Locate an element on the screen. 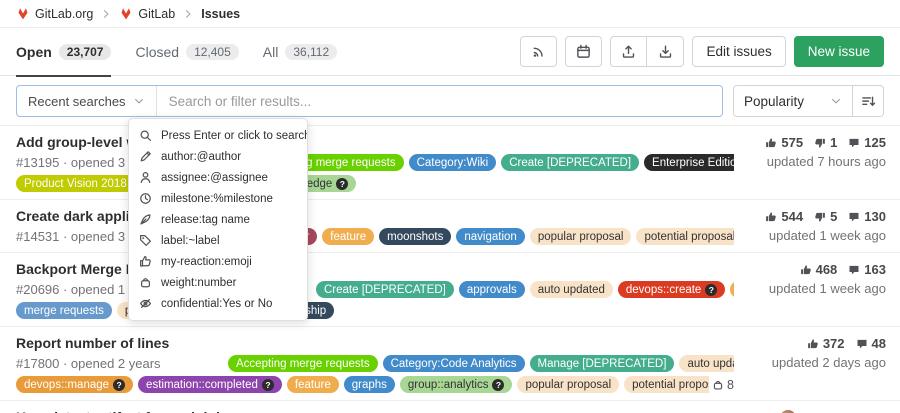 The image size is (900, 413). filter-option-release: release:tag name is located at coordinates (218, 219).